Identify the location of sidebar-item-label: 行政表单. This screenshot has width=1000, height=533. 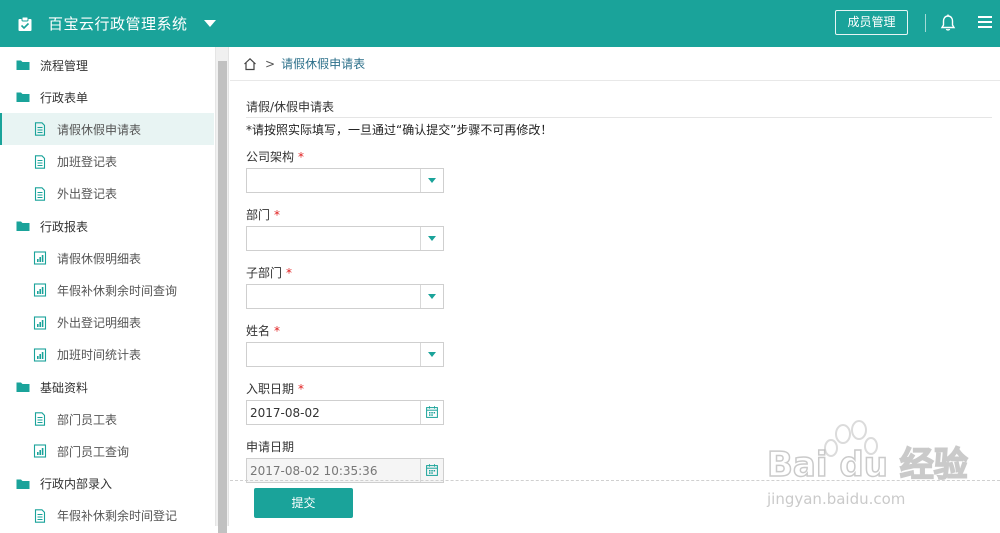
(64, 97).